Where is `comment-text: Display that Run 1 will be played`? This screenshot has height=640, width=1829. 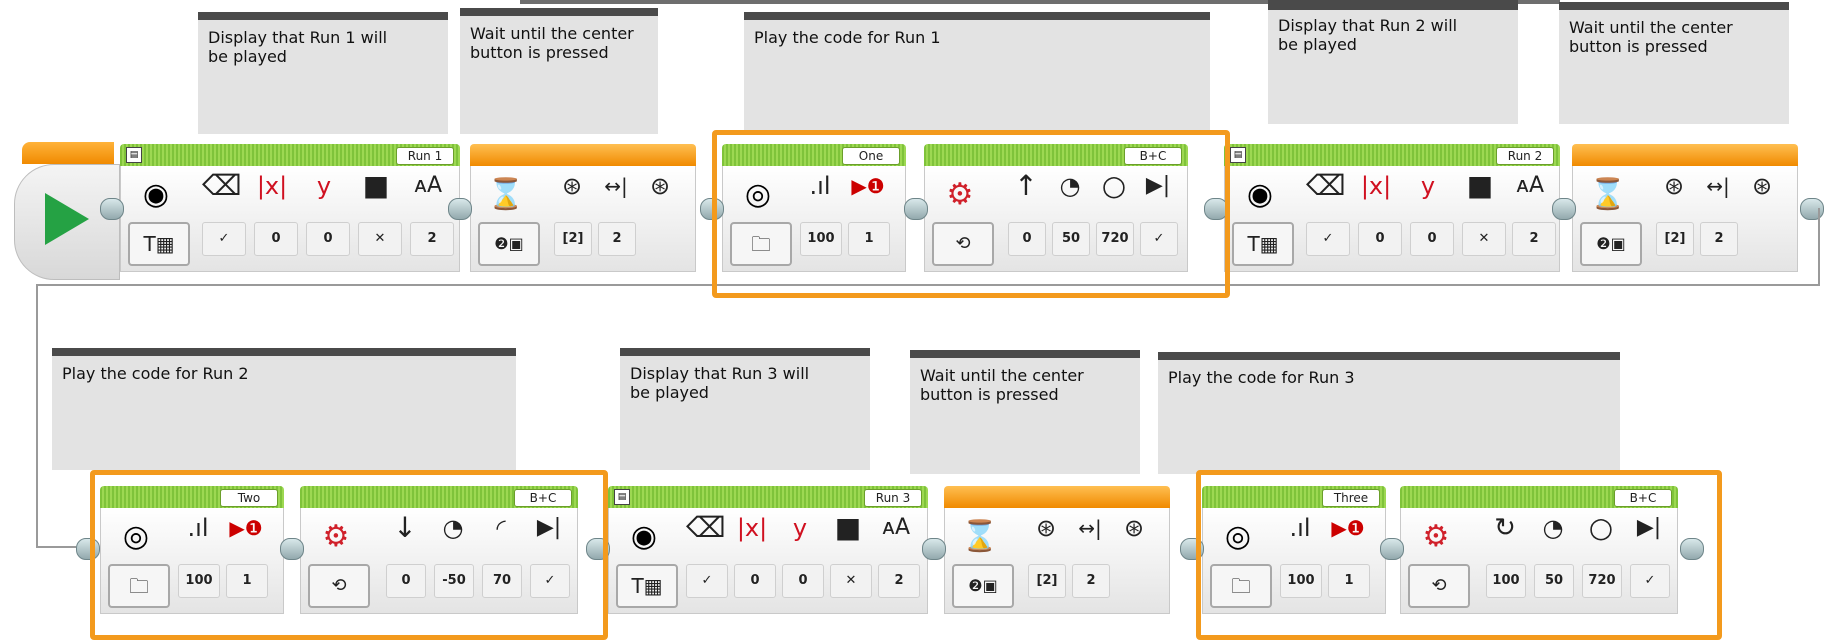
comment-text: Display that Run 1 will be played is located at coordinates (298, 47).